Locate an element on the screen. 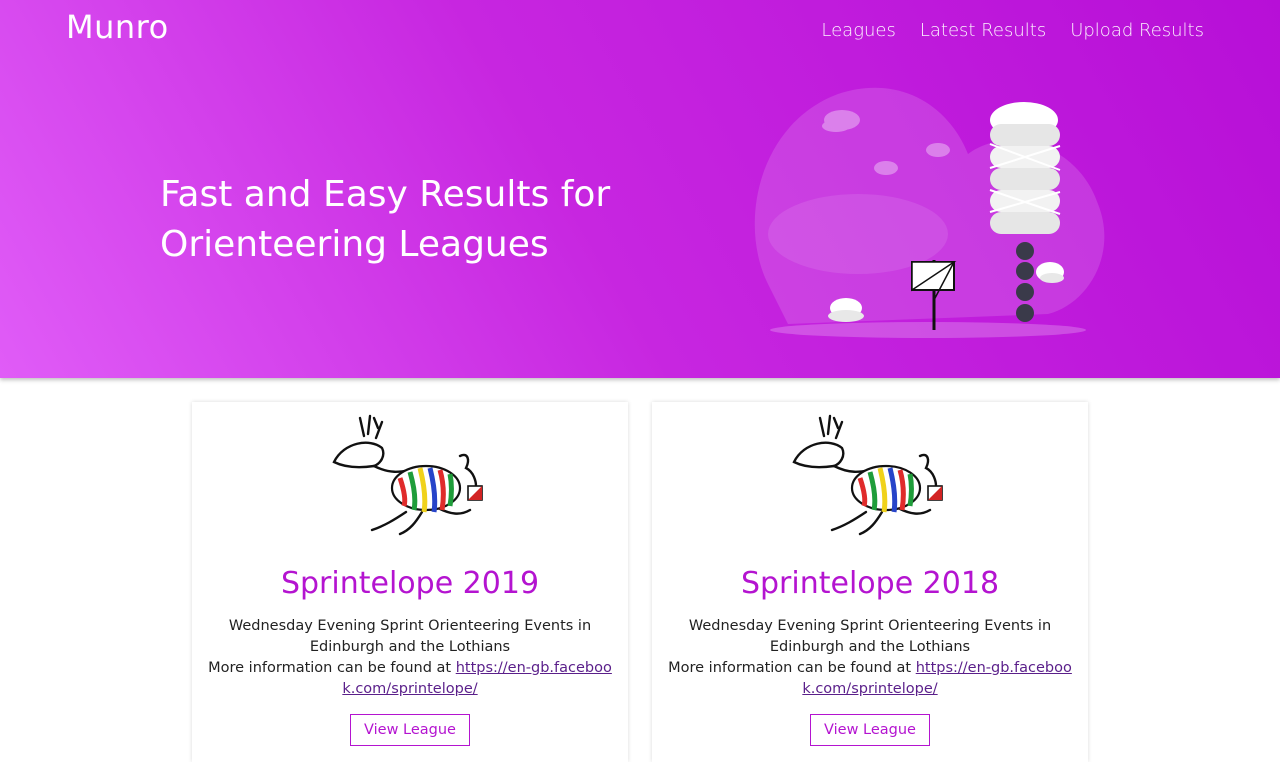 This screenshot has height=762, width=1280. hero-illustration-icon is located at coordinates (929, 212).